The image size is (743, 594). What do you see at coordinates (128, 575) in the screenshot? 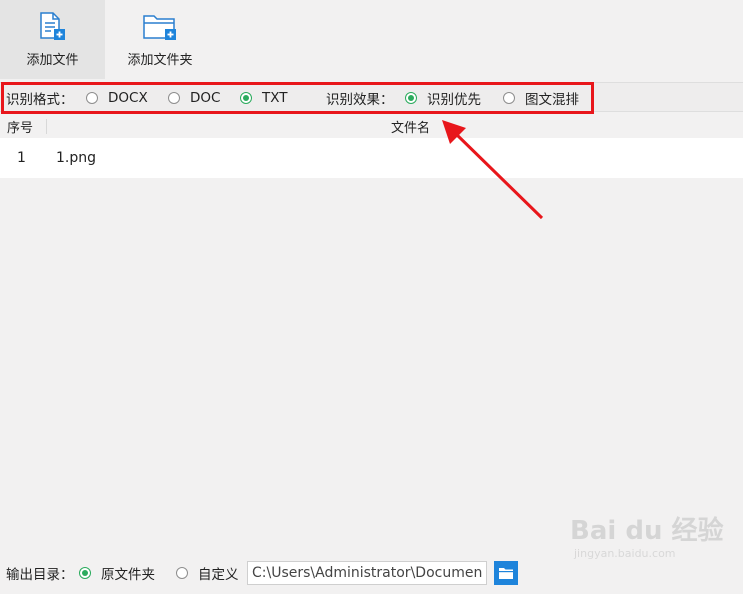
I see `output-option-label: 原文件夹` at bounding box center [128, 575].